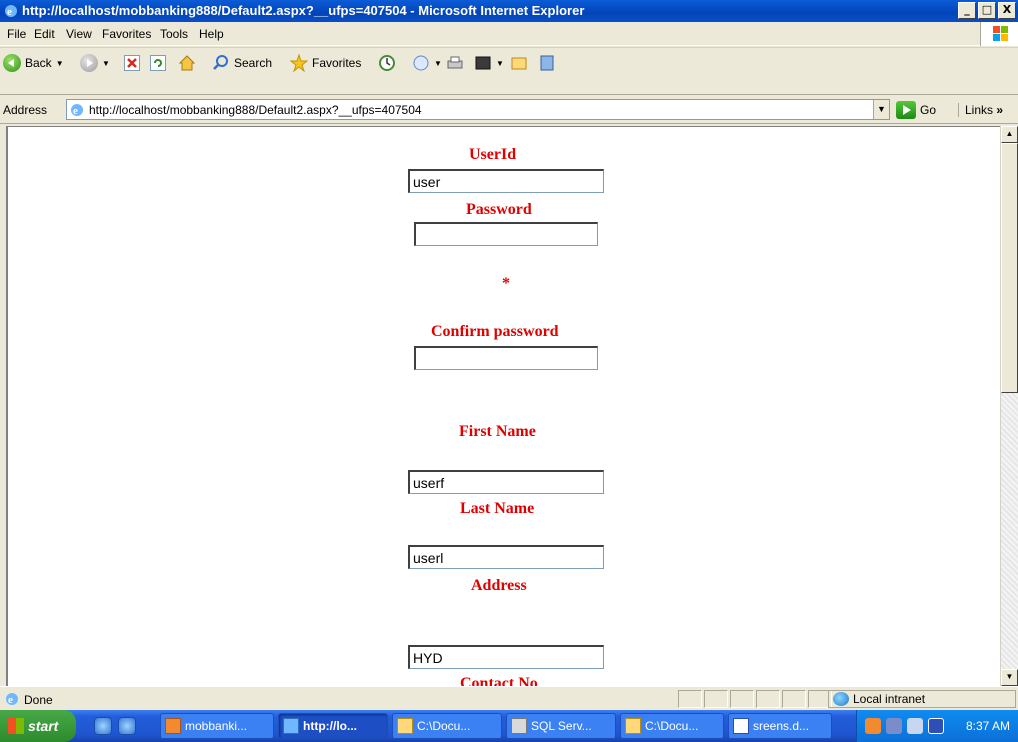 The height and width of the screenshot is (742, 1018). Describe the element at coordinates (506, 234) in the screenshot. I see `password-input` at that location.